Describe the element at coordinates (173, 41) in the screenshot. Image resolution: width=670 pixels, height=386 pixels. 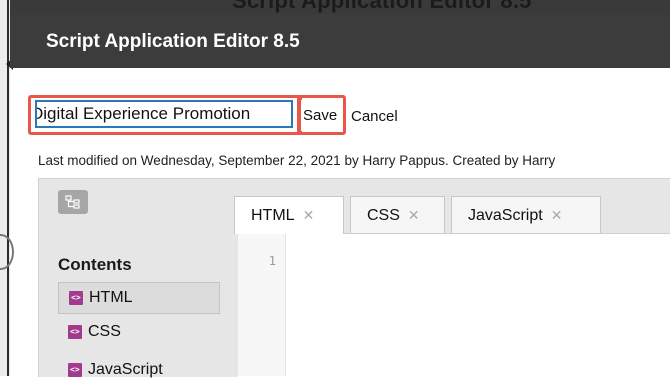
I see `dialog-title: Script Application Editor 8.5` at that location.